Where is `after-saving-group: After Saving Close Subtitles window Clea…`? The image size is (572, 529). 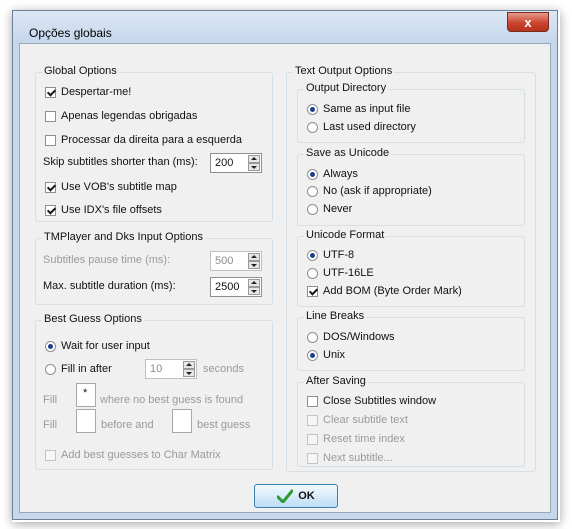
after-saving-group: After Saving Close Subtitles window Clea… is located at coordinates (411, 421).